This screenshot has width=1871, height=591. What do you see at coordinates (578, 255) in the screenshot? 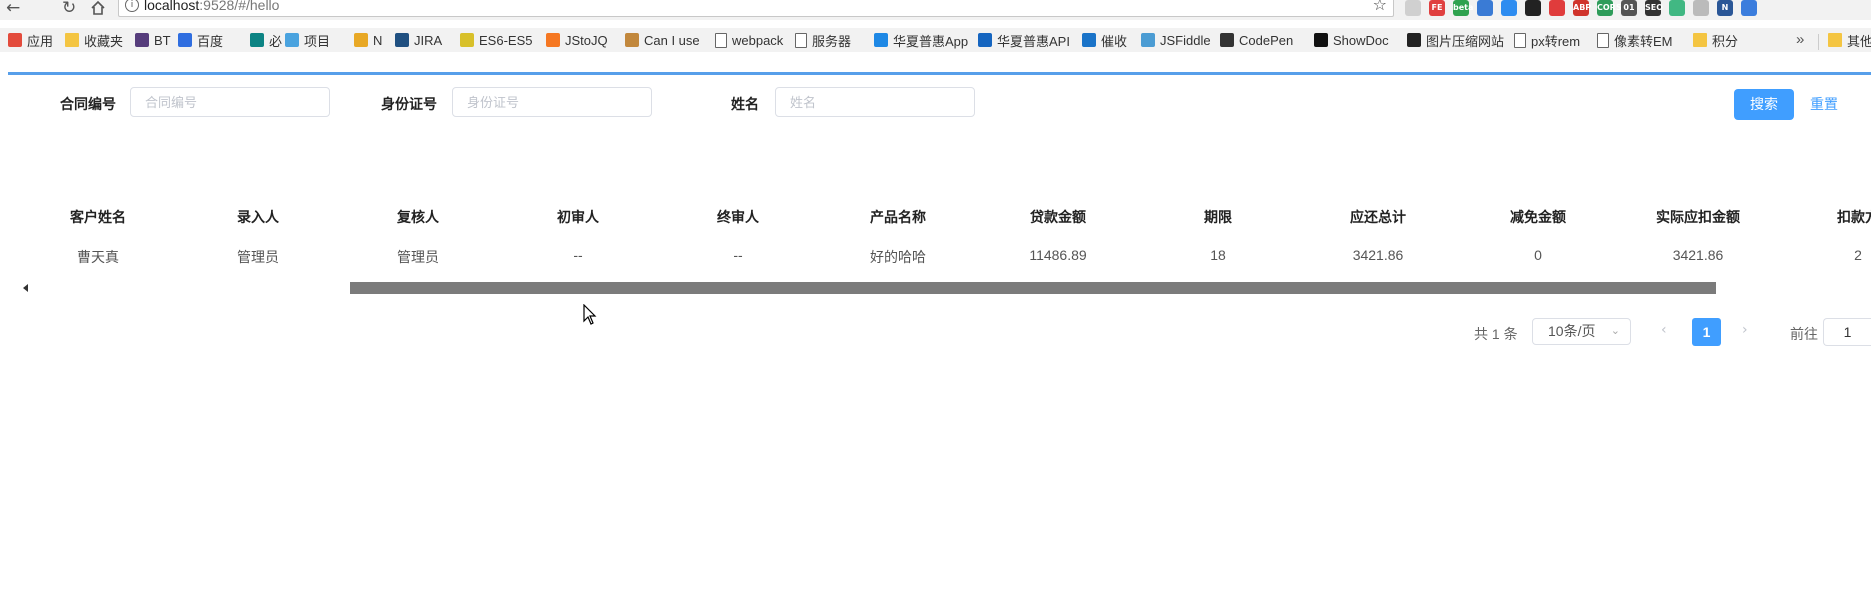
I see `table-cell: --` at bounding box center [578, 255].